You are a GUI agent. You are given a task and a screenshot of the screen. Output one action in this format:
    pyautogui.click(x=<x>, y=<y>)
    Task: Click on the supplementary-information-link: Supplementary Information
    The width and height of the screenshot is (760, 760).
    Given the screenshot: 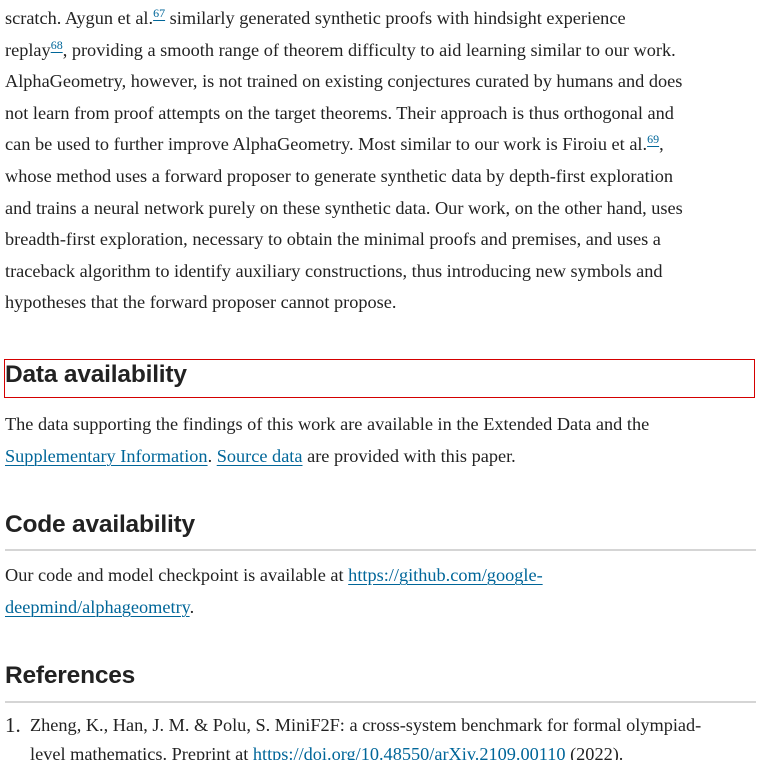 What is the action you would take?
    pyautogui.click(x=106, y=456)
    